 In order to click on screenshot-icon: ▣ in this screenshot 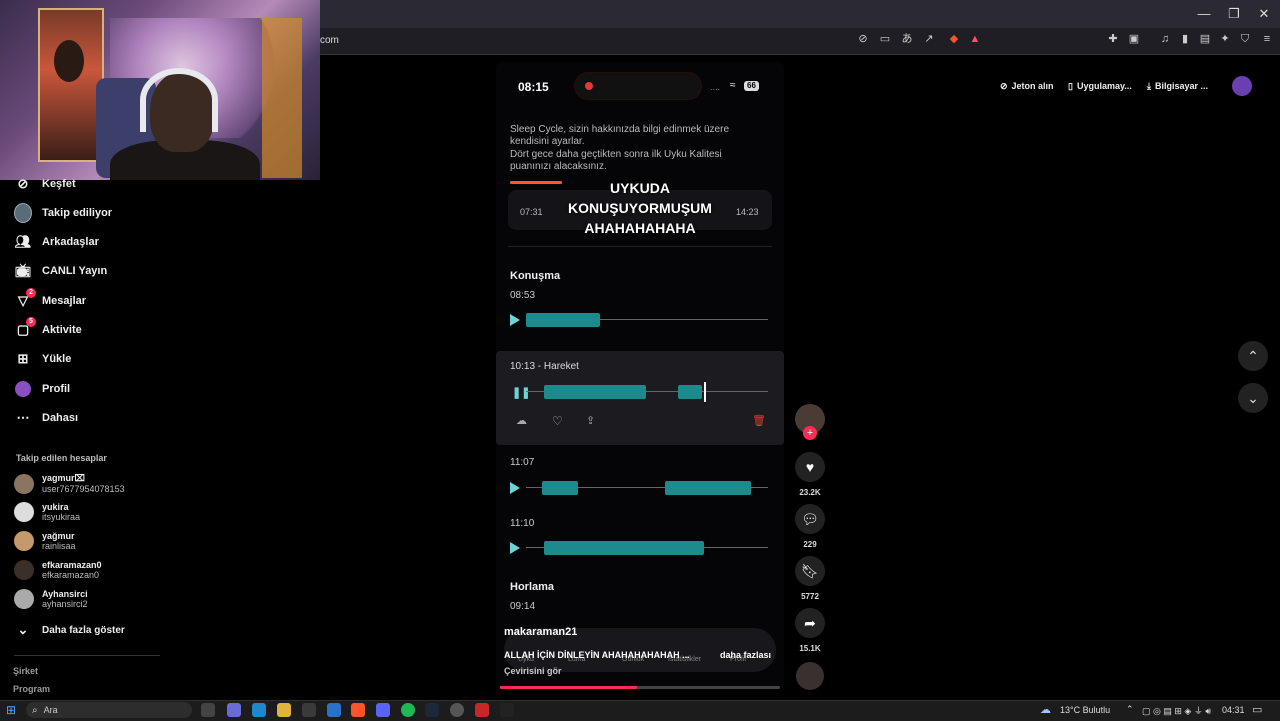, I will do `click(1134, 39)`.